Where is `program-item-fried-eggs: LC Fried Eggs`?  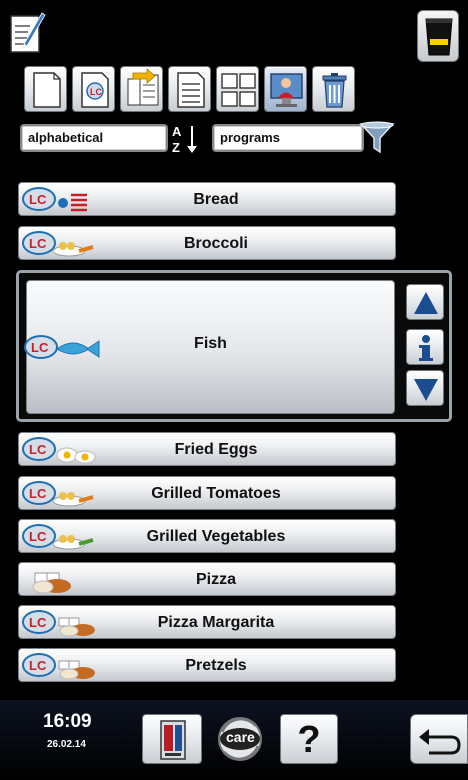
program-item-fried-eggs: LC Fried Eggs is located at coordinates (207, 449).